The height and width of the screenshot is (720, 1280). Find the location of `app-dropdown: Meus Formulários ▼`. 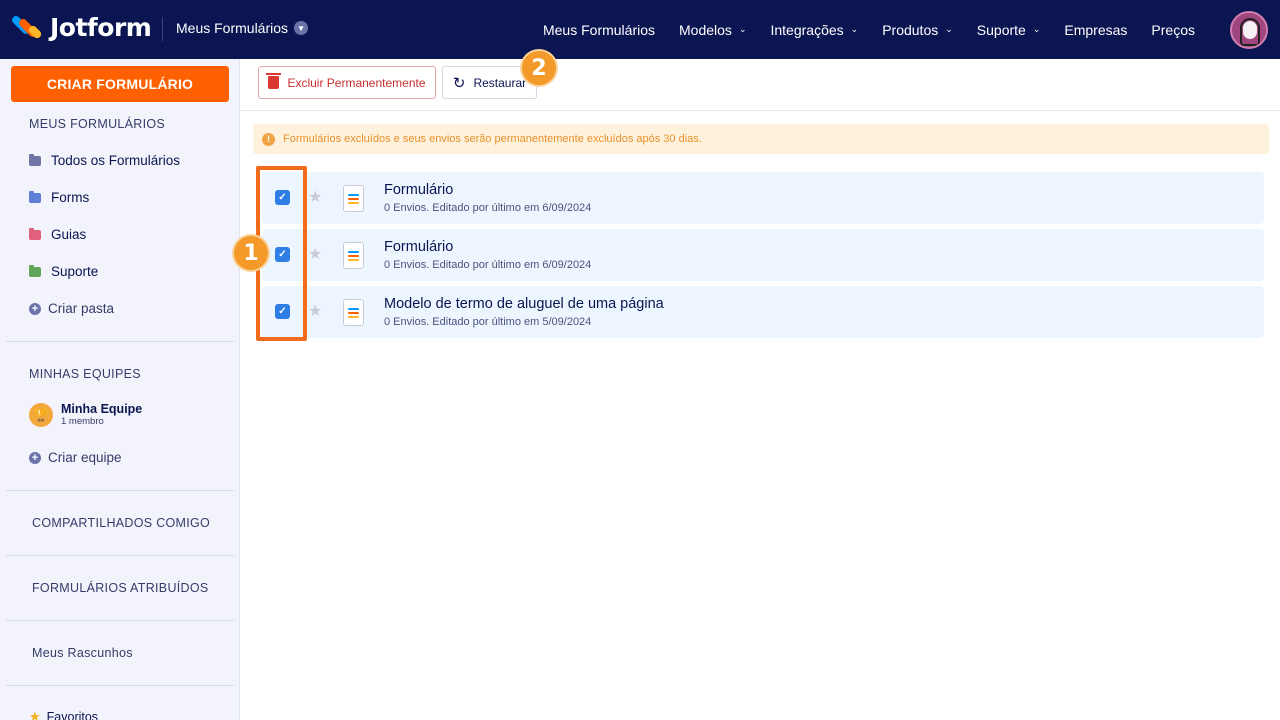

app-dropdown: Meus Formulários ▼ is located at coordinates (242, 28).